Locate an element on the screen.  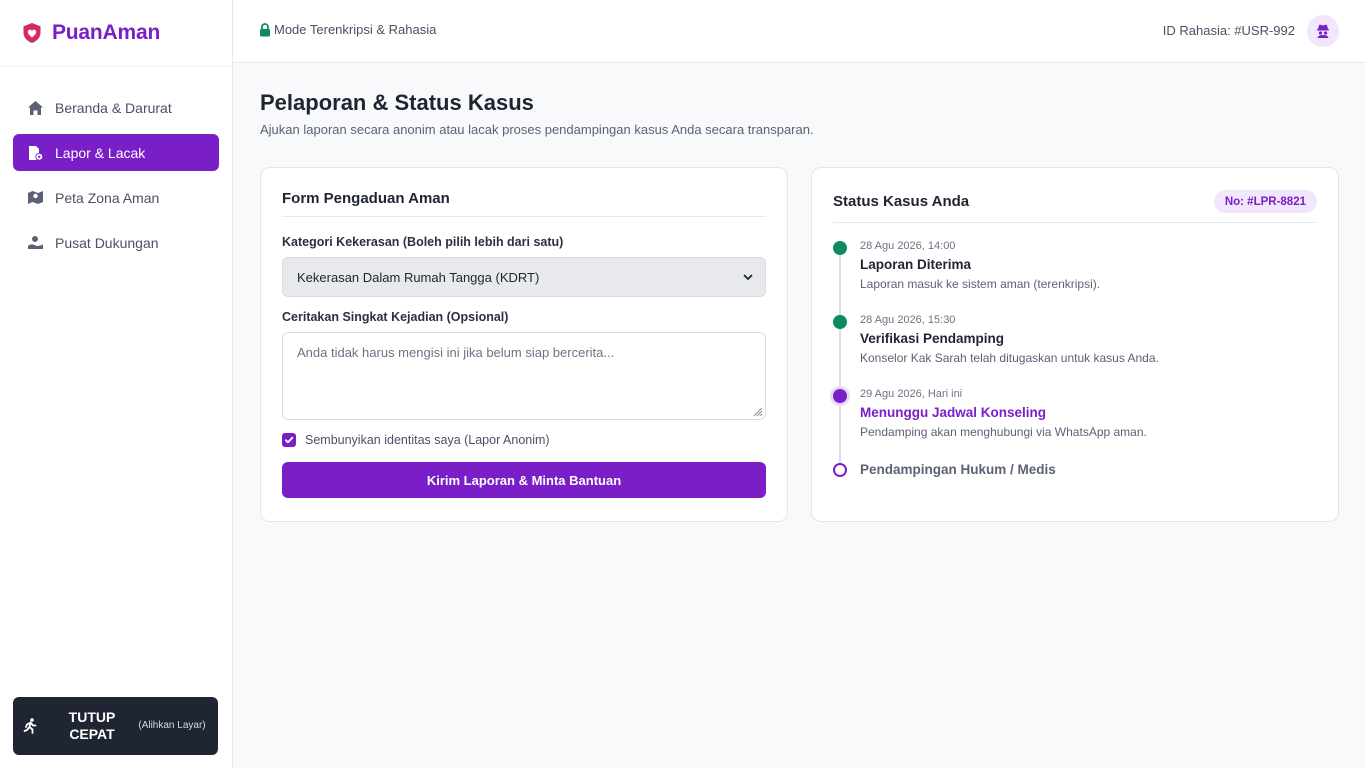
chevron-down-icon is located at coordinates (748, 277).